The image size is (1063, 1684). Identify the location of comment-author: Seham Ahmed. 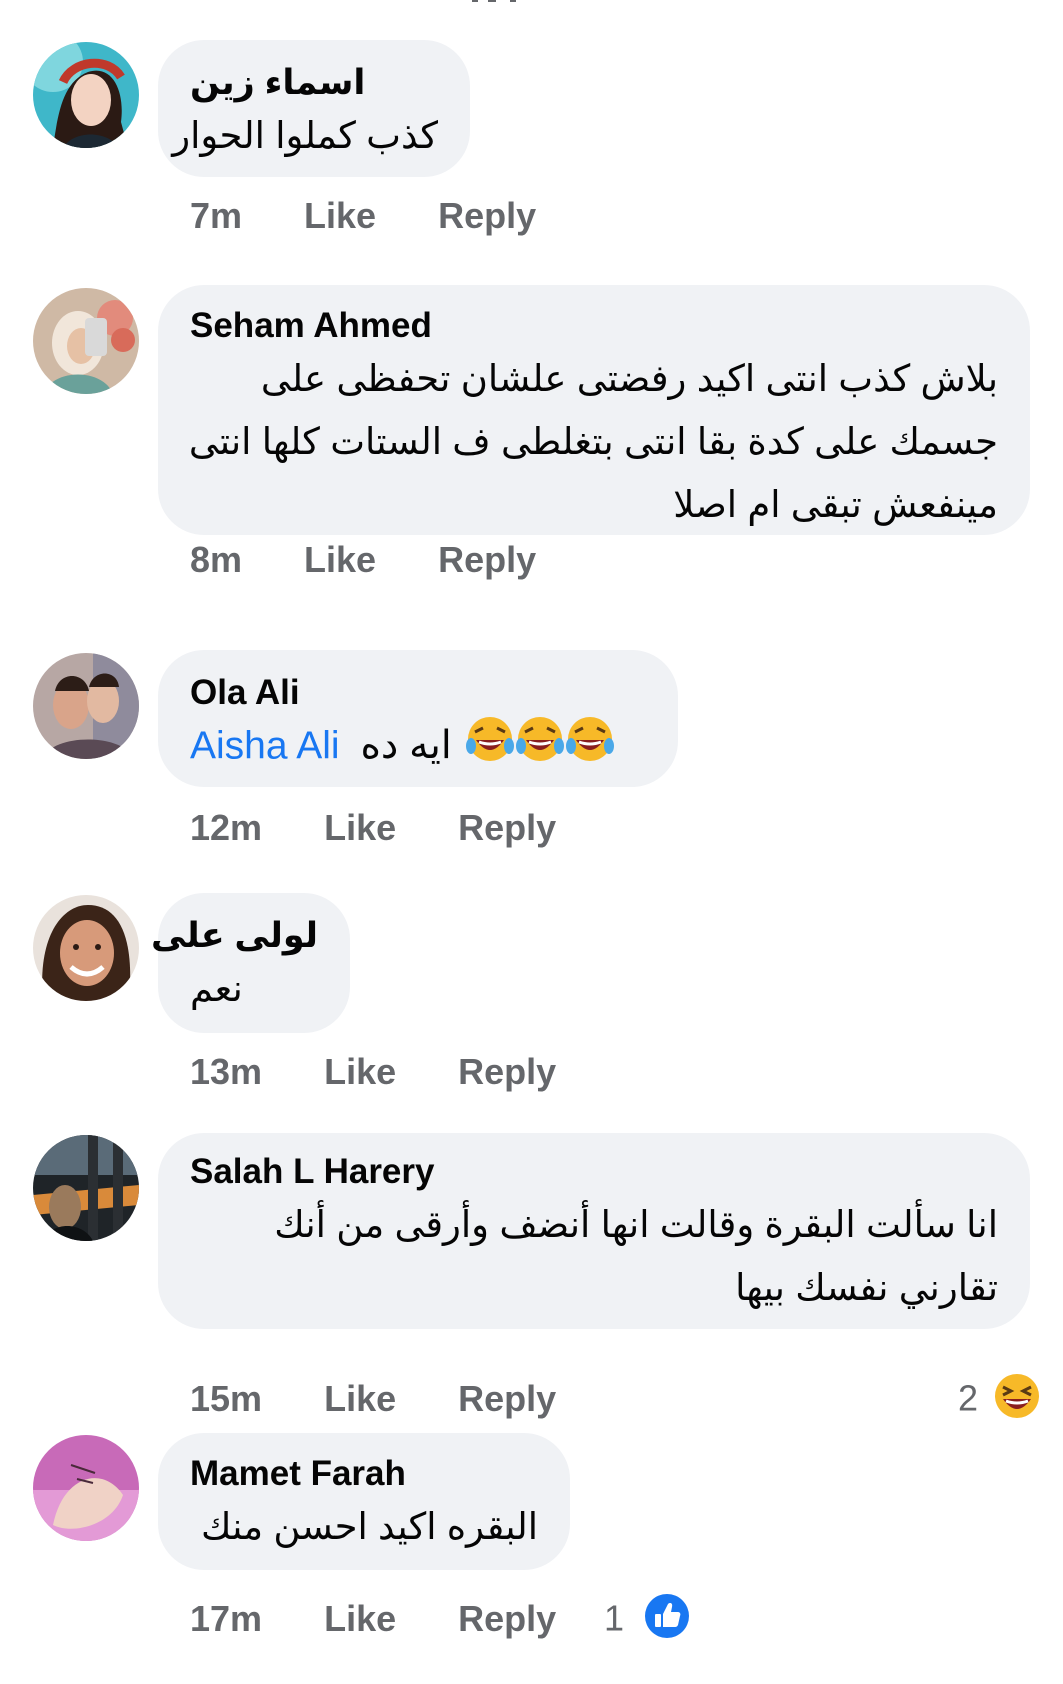
(594, 326).